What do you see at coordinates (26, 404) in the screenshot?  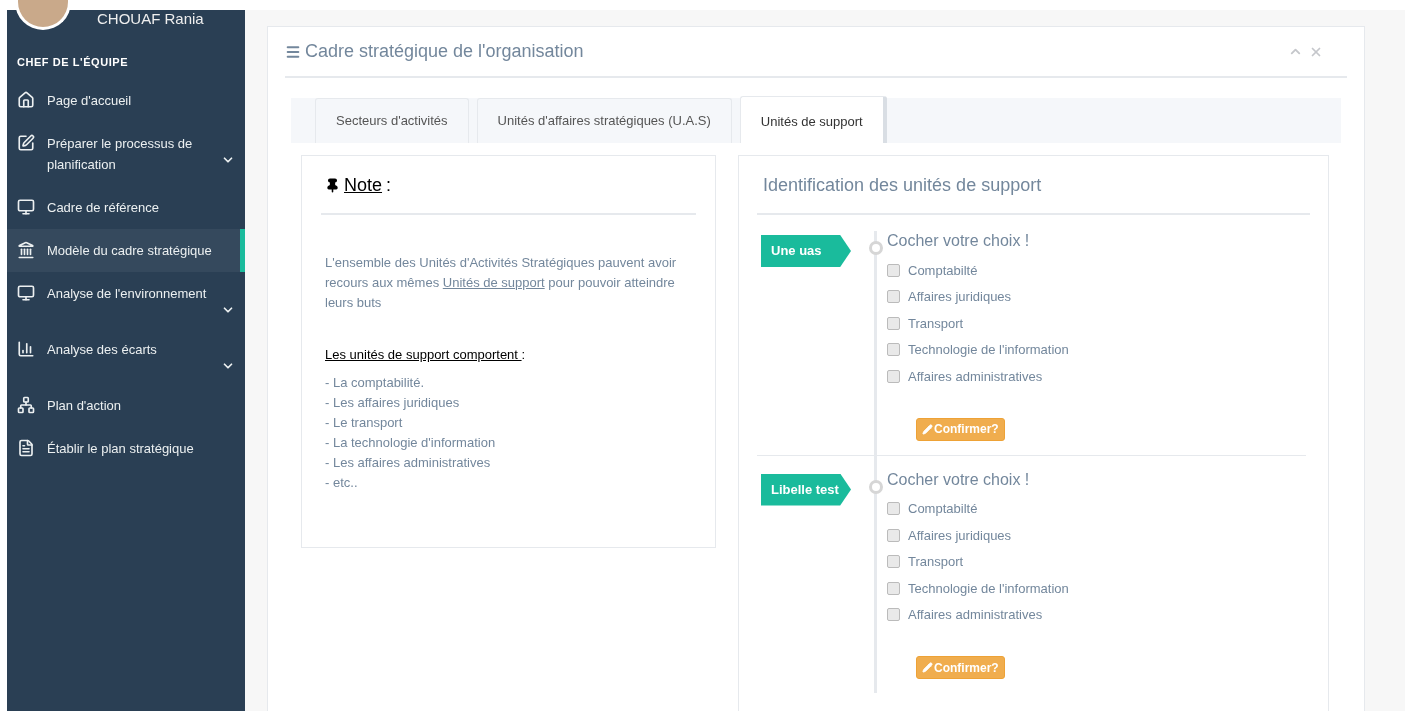 I see `hierarchy-icon` at bounding box center [26, 404].